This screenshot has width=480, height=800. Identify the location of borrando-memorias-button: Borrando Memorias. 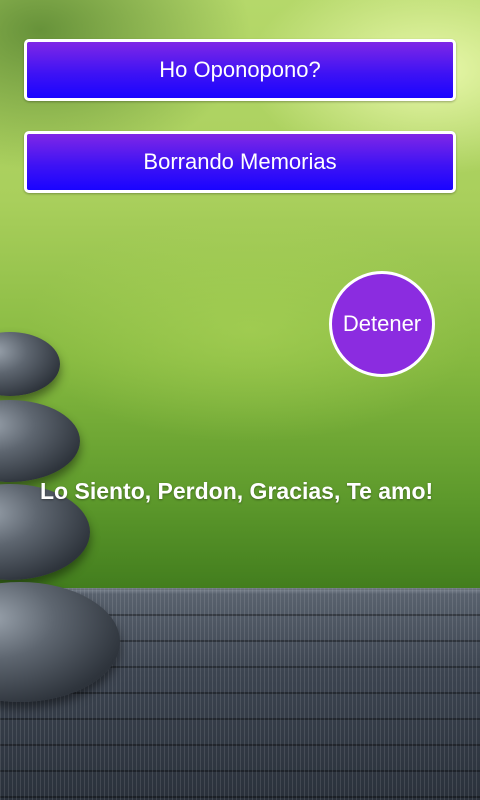
(240, 162).